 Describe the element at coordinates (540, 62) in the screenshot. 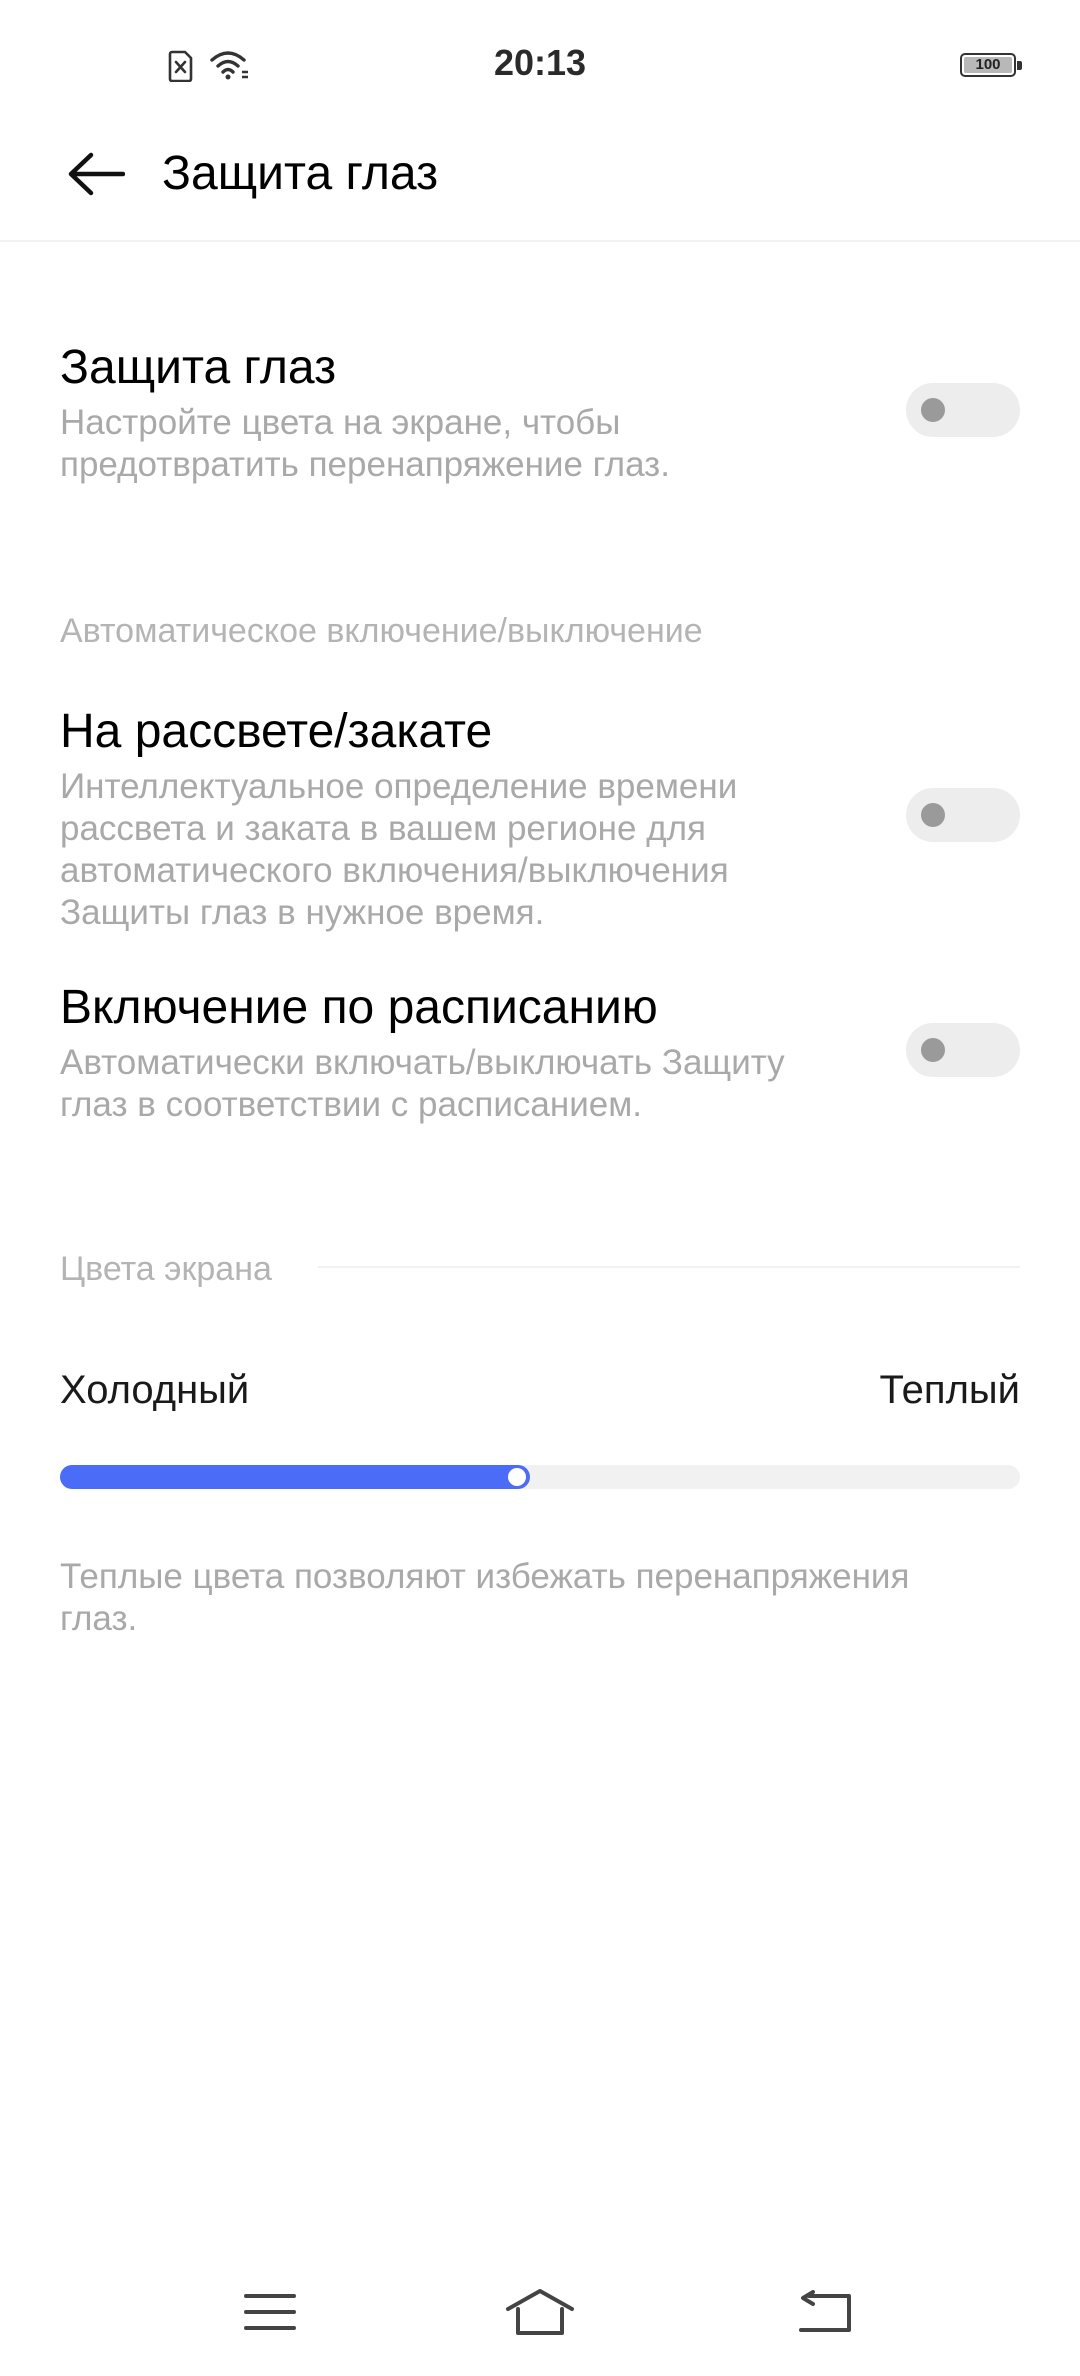

I see `status-time: 20:13` at that location.